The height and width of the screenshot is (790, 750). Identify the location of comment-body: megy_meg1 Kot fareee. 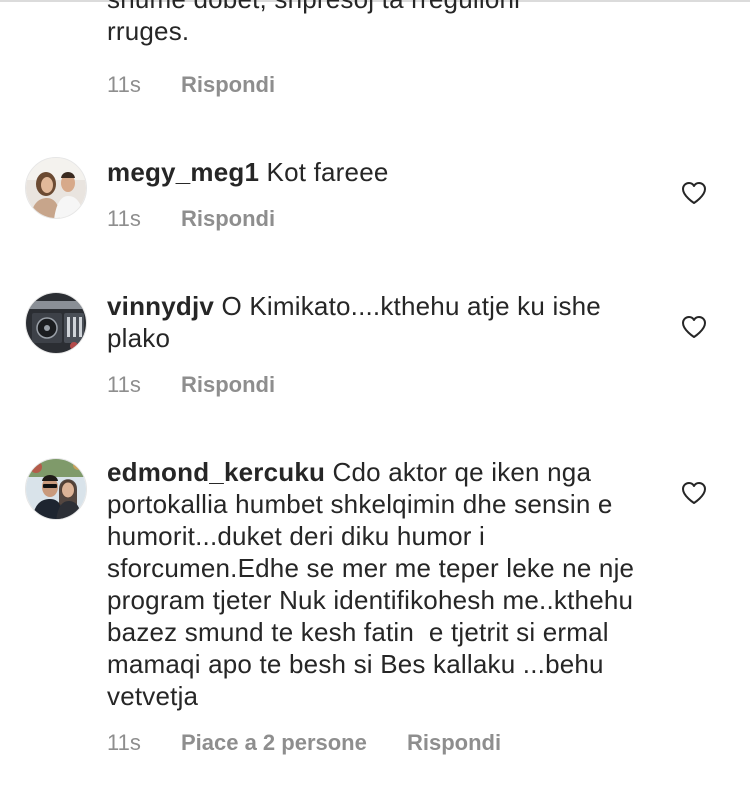
(377, 172).